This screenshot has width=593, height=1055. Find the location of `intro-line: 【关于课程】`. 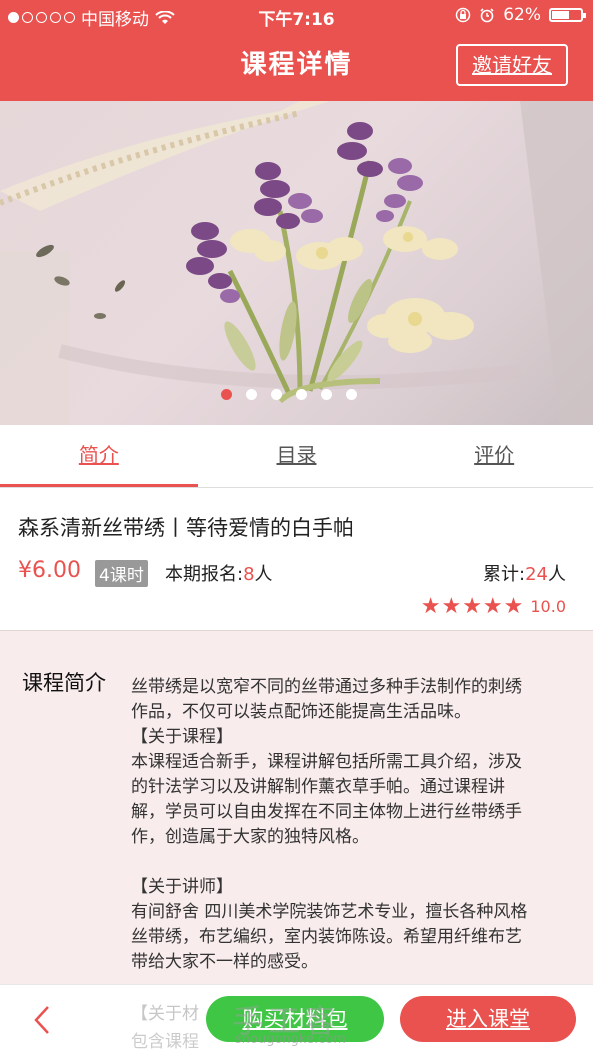

intro-line: 【关于课程】 is located at coordinates (182, 737).